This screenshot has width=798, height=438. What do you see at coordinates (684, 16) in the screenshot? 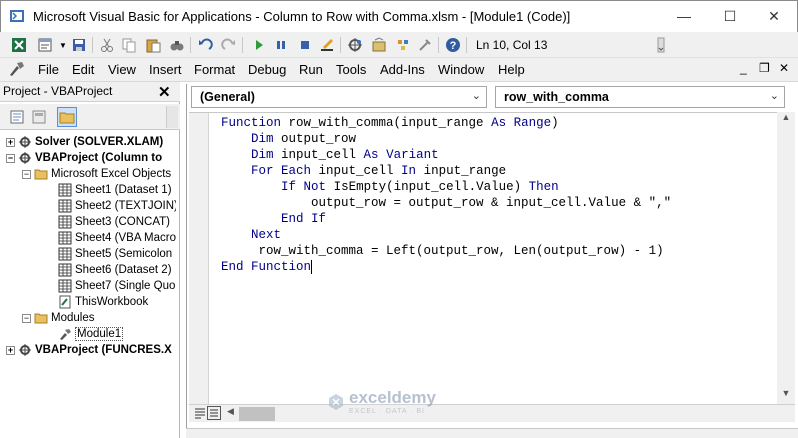
I see `minimize-button: —` at bounding box center [684, 16].